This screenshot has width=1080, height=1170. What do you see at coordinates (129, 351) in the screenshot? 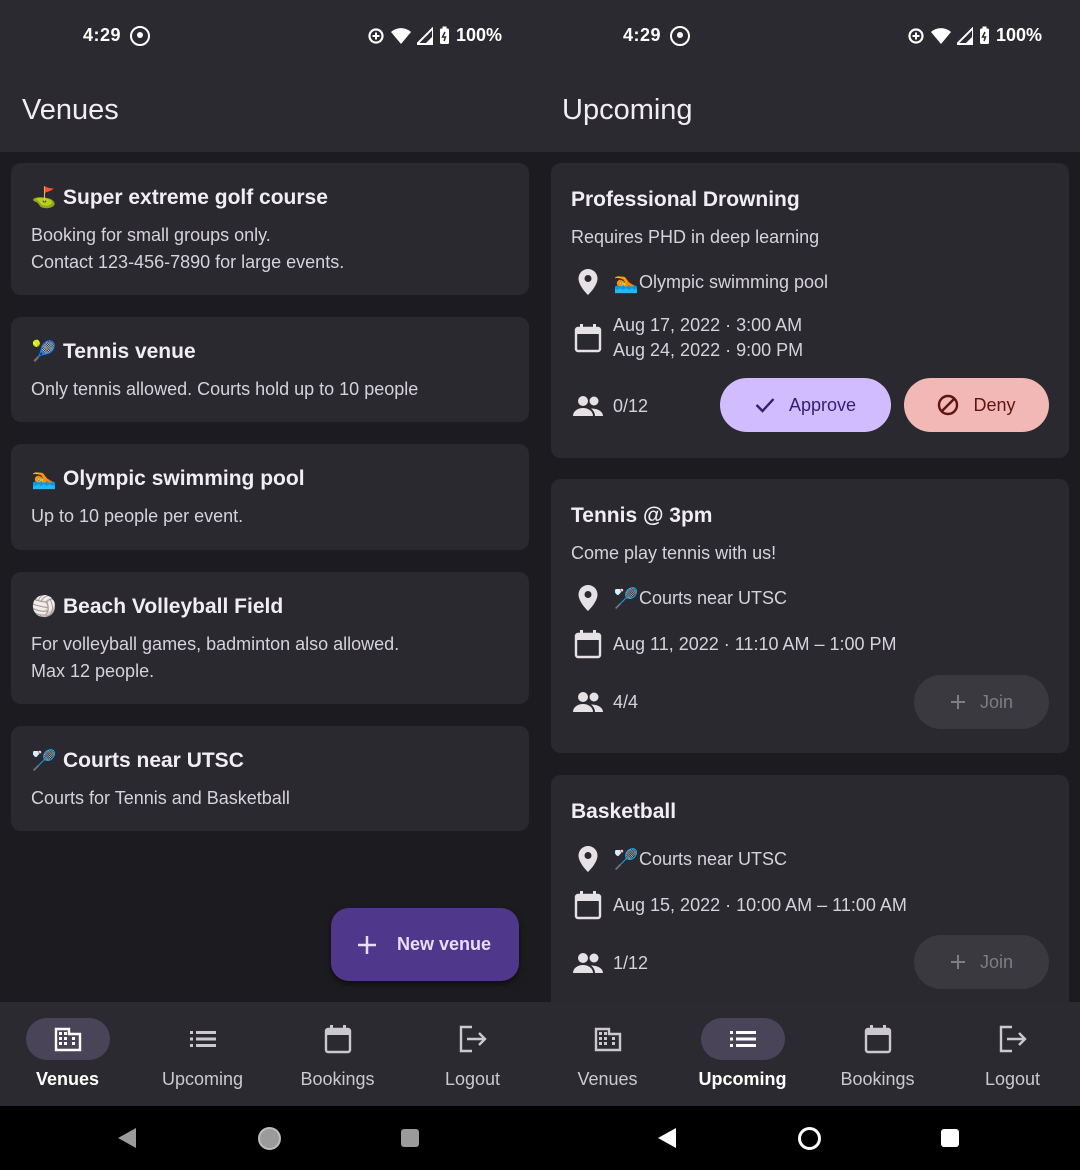
I see `venue-name: Tennis venue` at bounding box center [129, 351].